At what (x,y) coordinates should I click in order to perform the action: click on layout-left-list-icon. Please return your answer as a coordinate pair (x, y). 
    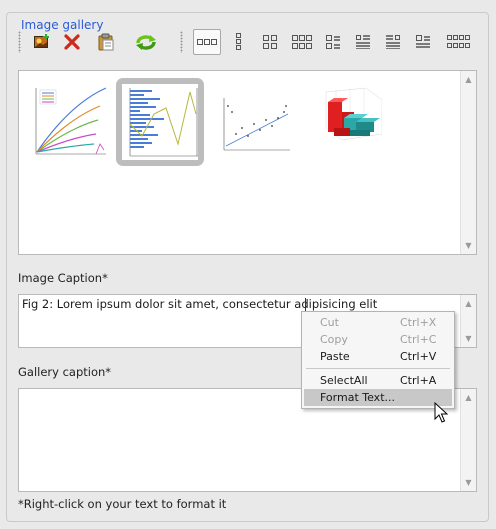
    Looking at the image, I should click on (333, 42).